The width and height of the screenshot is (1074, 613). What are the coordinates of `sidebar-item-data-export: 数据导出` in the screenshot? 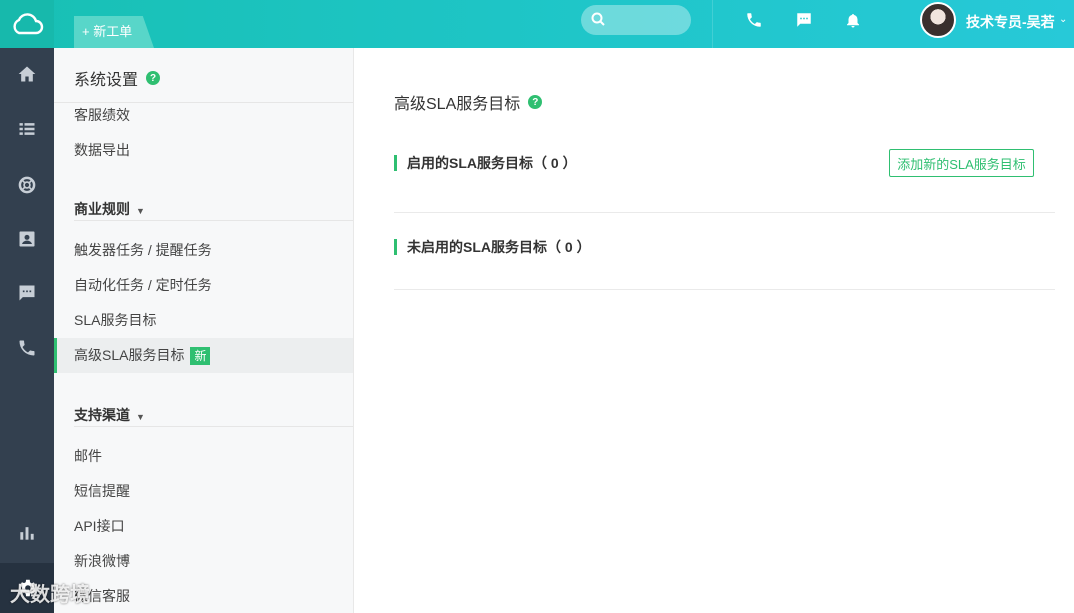 It's located at (203, 150).